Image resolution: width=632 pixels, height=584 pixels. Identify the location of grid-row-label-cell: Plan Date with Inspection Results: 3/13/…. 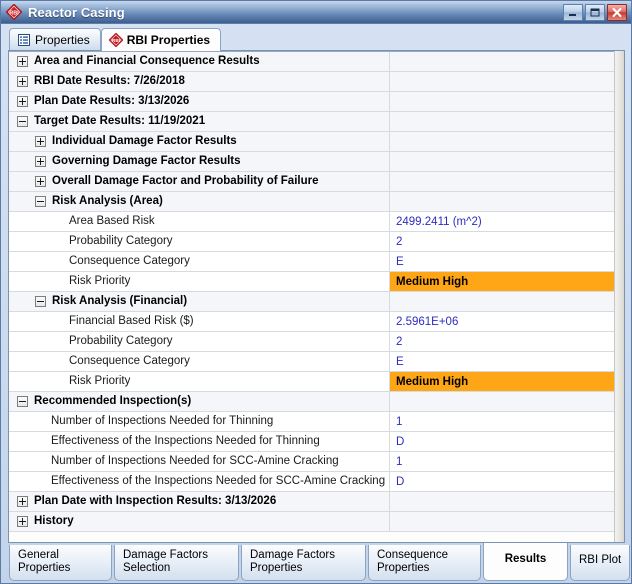
(199, 501).